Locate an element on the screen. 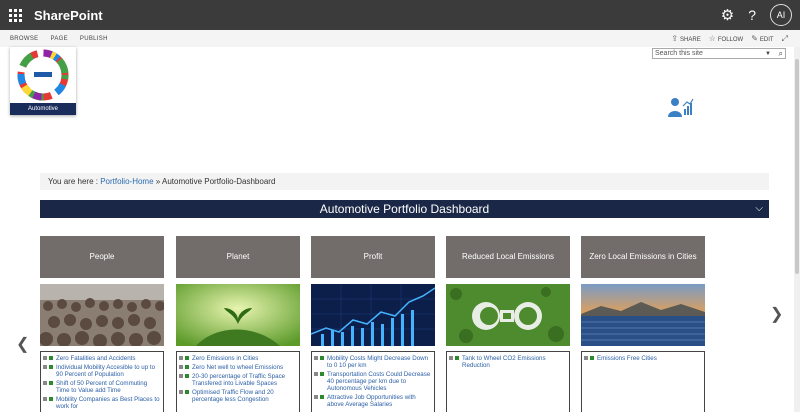  search-icon: ⌕ is located at coordinates (781, 53).